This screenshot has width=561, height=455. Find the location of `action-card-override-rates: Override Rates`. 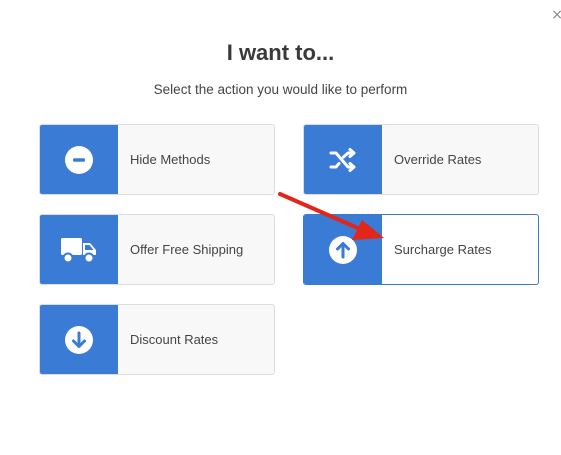

action-card-override-rates: Override Rates is located at coordinates (421, 159).